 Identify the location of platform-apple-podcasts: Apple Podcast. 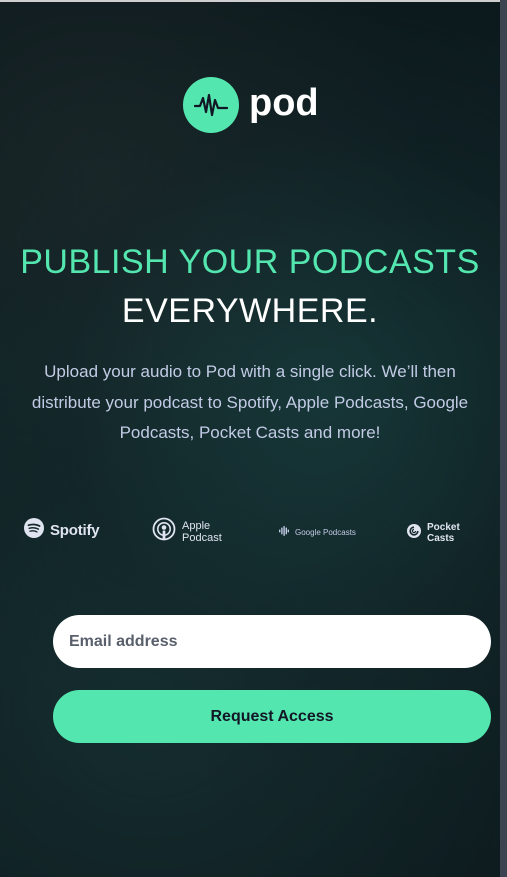
(187, 532).